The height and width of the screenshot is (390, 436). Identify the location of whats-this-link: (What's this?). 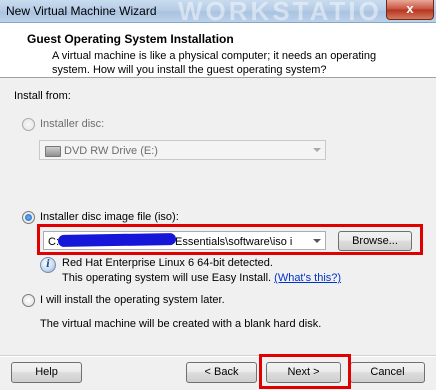
(307, 278).